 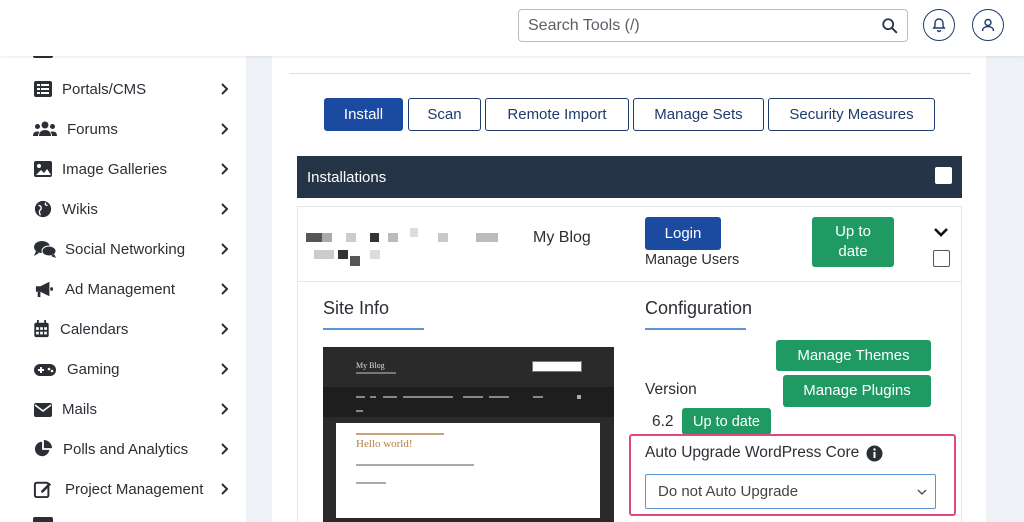 I want to click on sidebar-item-image-galleries: Image Galleries, so click(x=123, y=169).